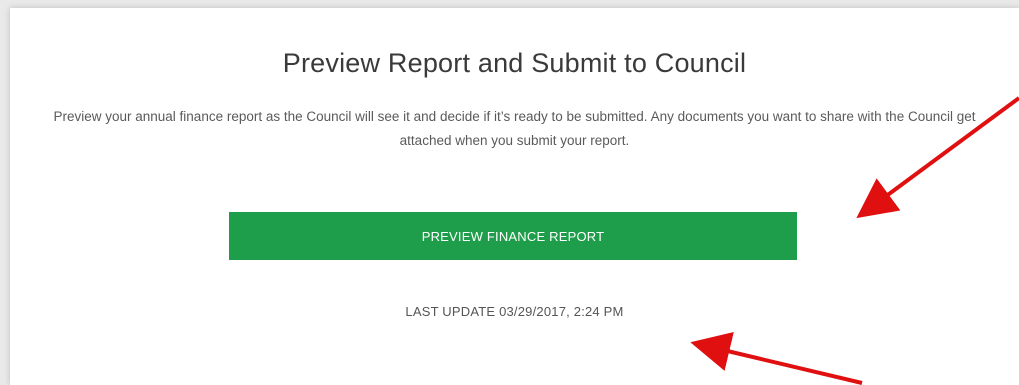  What do you see at coordinates (513, 236) in the screenshot?
I see `preview-finance-report-button: PREVIEW FINANCE REPORT` at bounding box center [513, 236].